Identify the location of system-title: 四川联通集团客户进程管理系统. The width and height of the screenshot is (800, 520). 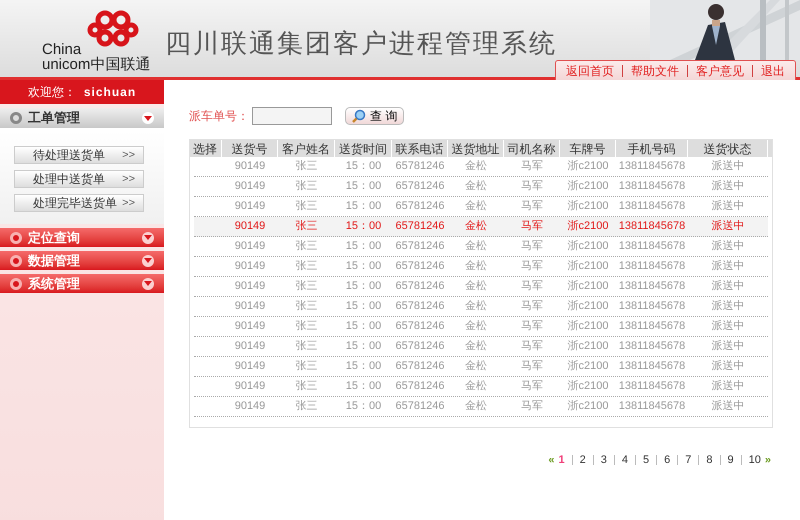
(361, 43).